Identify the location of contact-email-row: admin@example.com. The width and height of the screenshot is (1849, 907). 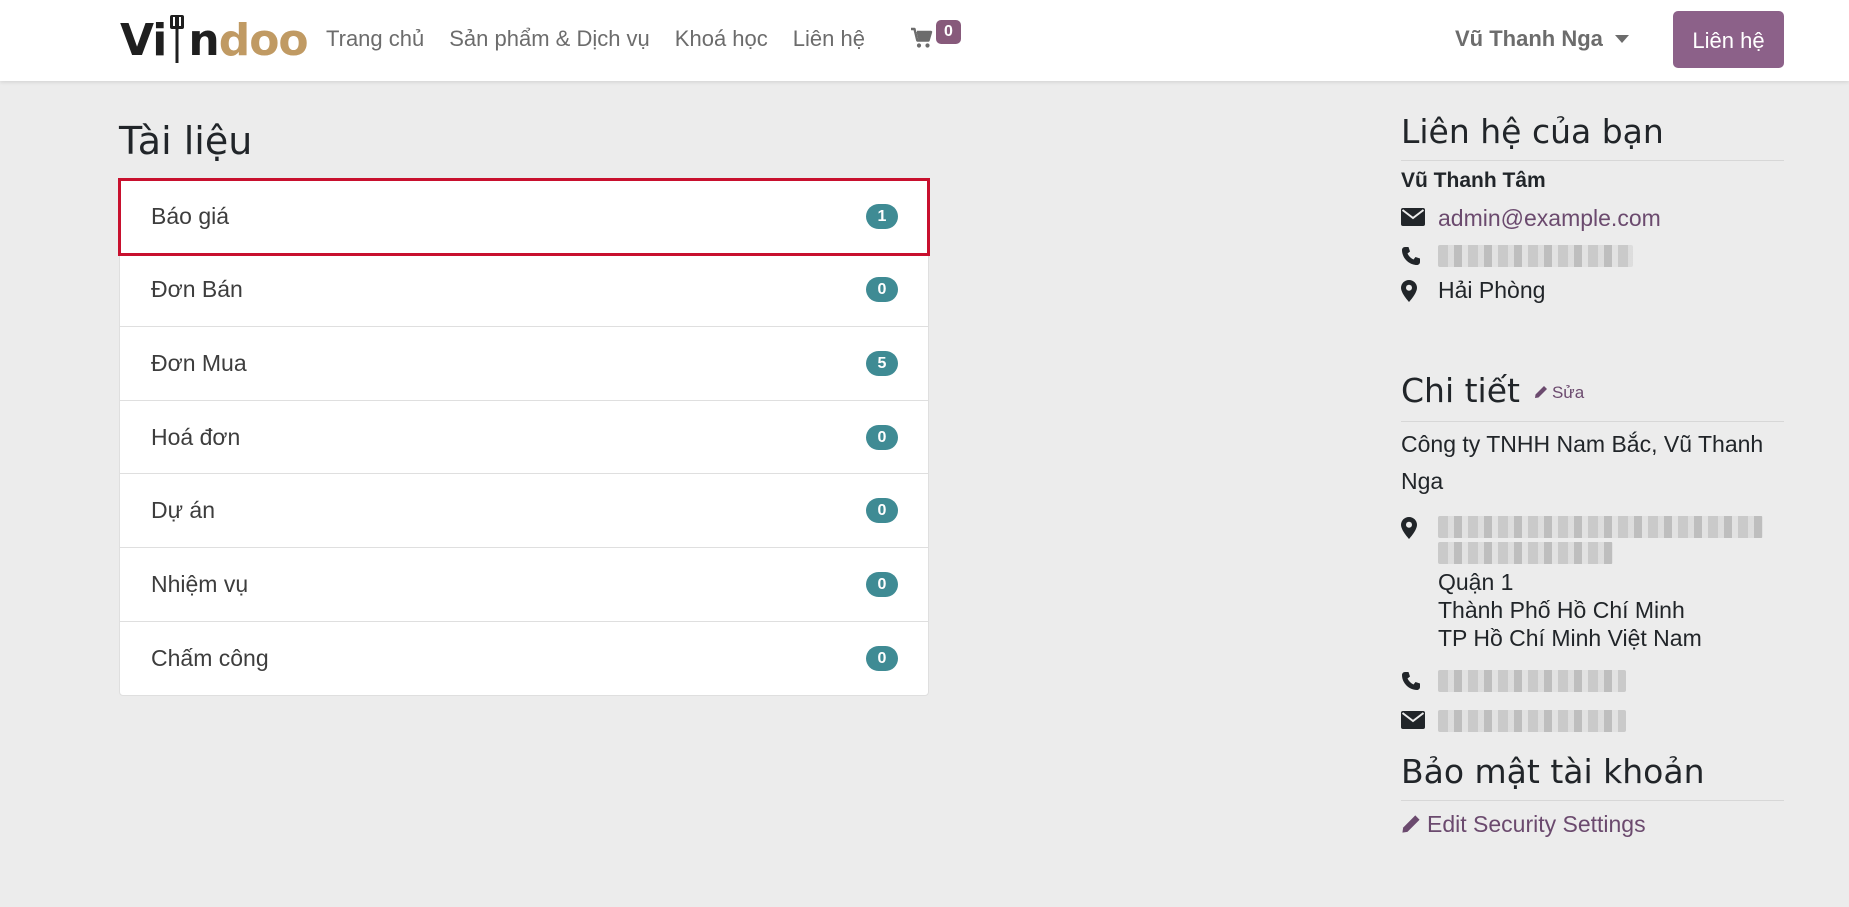
(1592, 218).